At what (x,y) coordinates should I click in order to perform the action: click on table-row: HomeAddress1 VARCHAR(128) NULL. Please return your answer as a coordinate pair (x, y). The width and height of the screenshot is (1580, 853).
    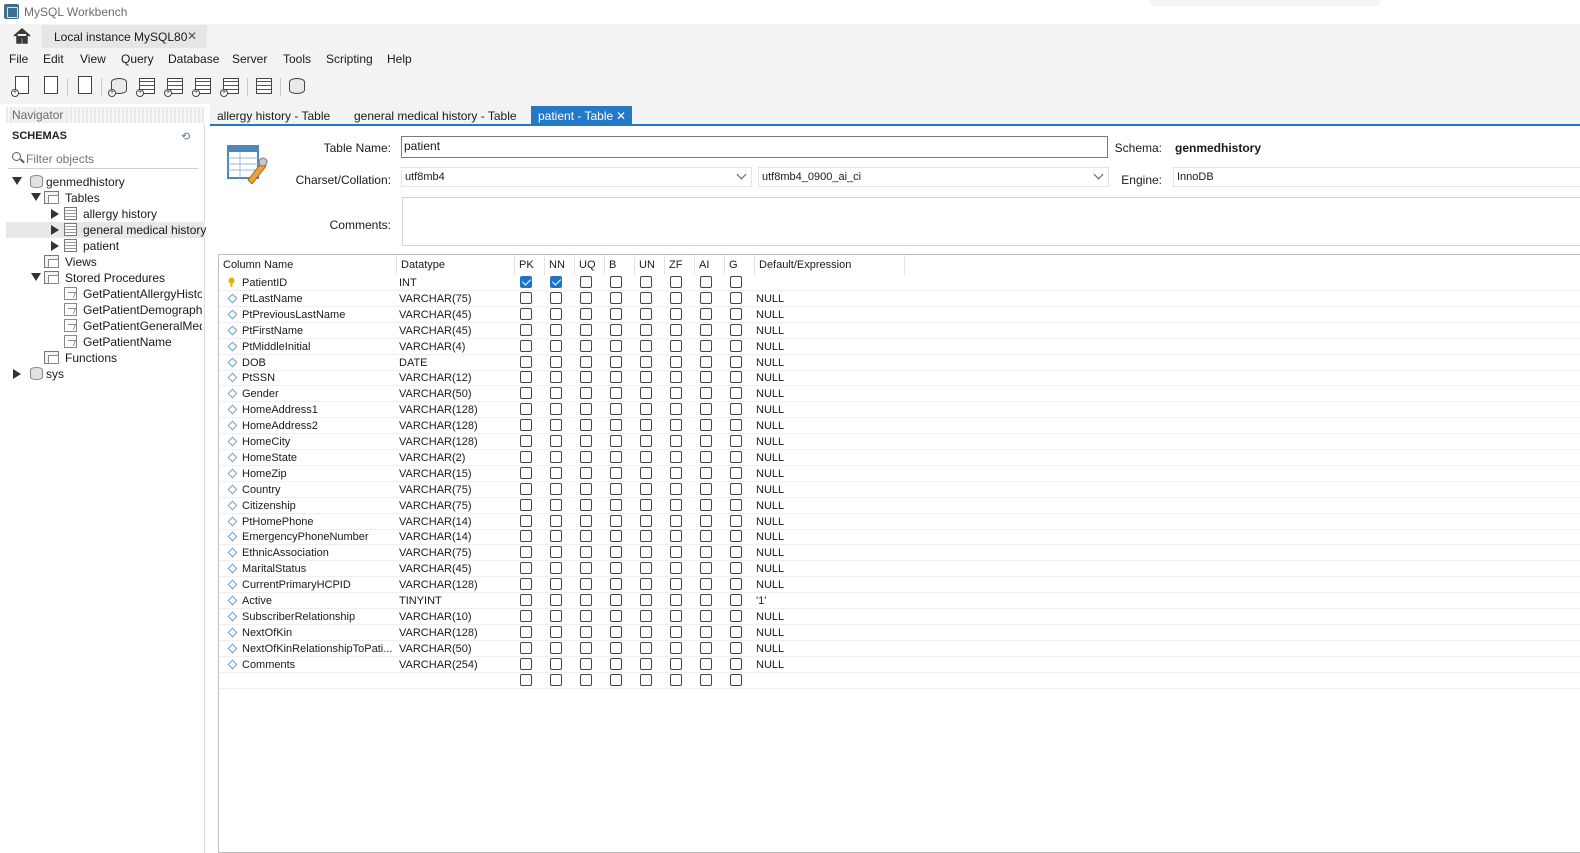
    Looking at the image, I should click on (899, 410).